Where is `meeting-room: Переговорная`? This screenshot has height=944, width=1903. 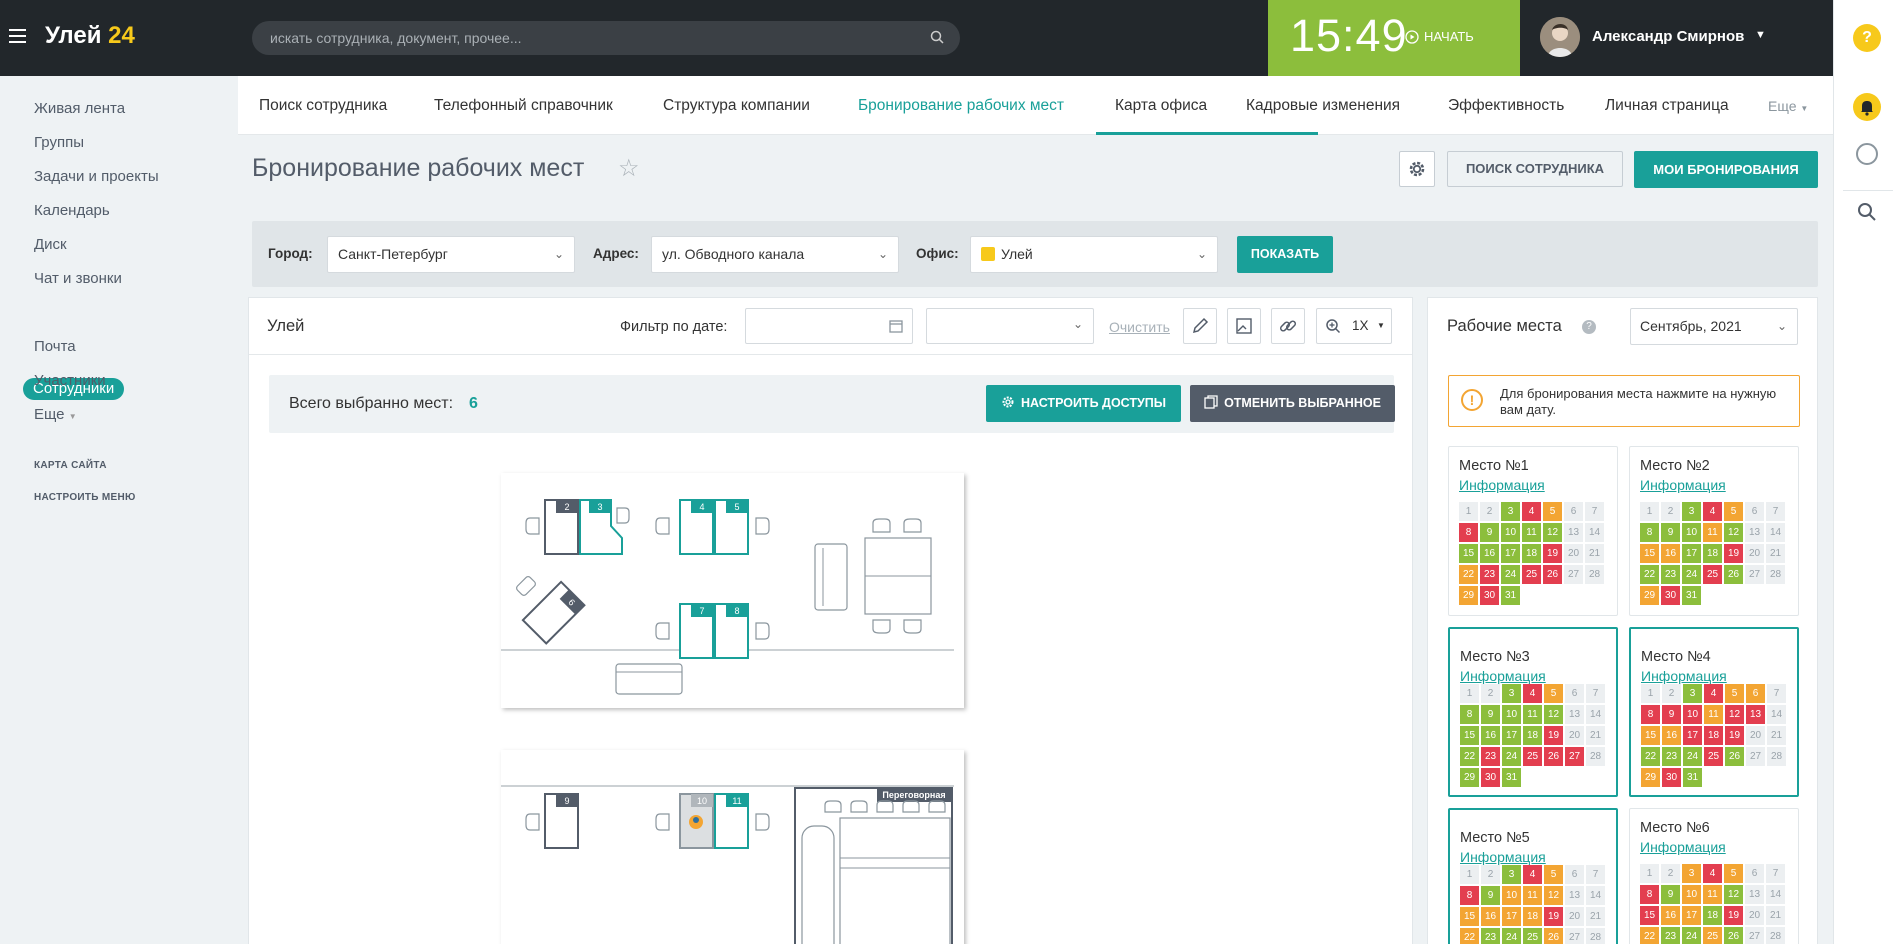 meeting-room: Переговорная is located at coordinates (873, 865).